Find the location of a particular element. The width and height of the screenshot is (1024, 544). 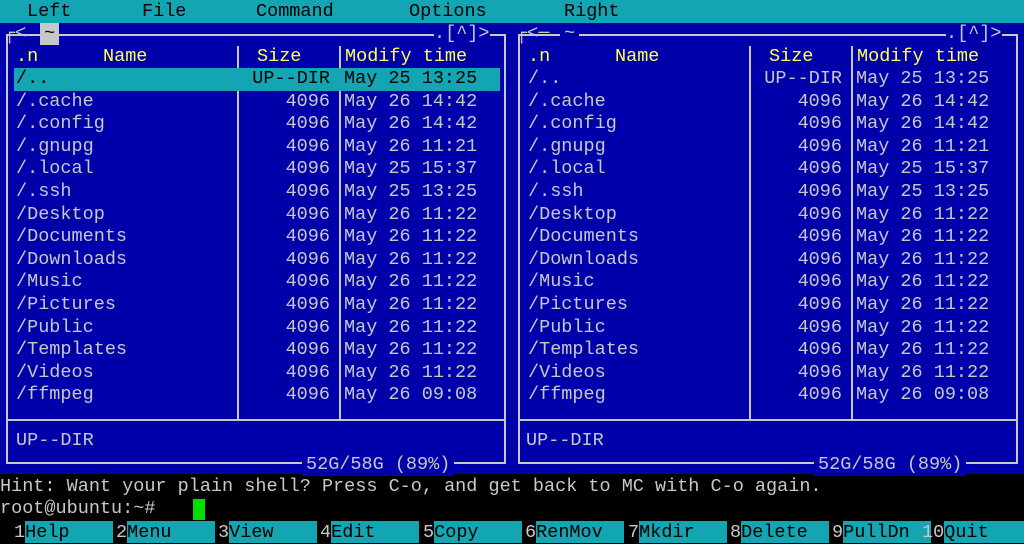

fkey-delete: 8Delete is located at coordinates (780, 532).